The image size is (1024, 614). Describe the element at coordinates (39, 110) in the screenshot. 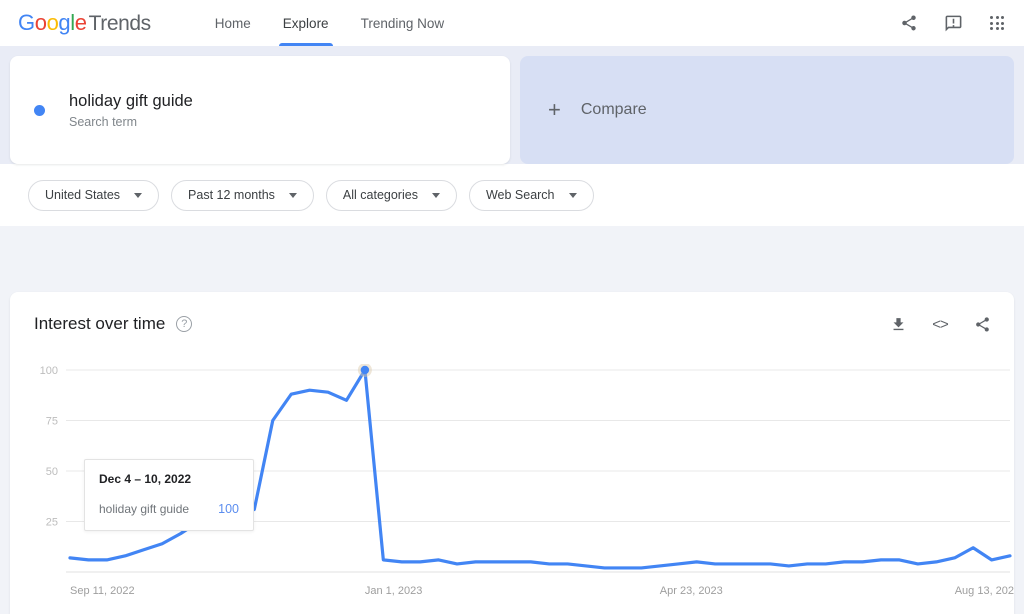

I see `series-color-dot` at that location.